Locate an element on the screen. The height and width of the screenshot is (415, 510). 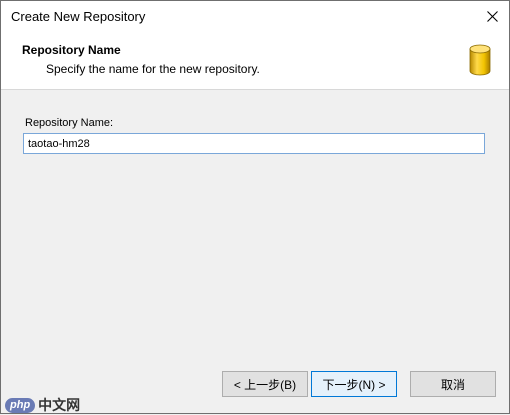
wizard-page-subtitle: Specify the name for the new repository. is located at coordinates (153, 69).